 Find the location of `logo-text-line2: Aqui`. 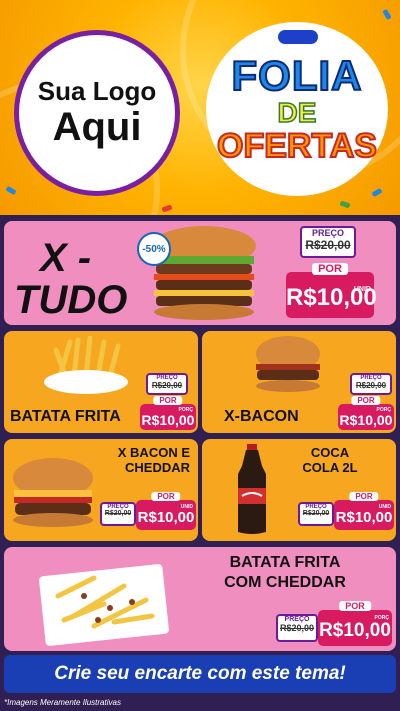

logo-text-line2: Aqui is located at coordinates (97, 127).